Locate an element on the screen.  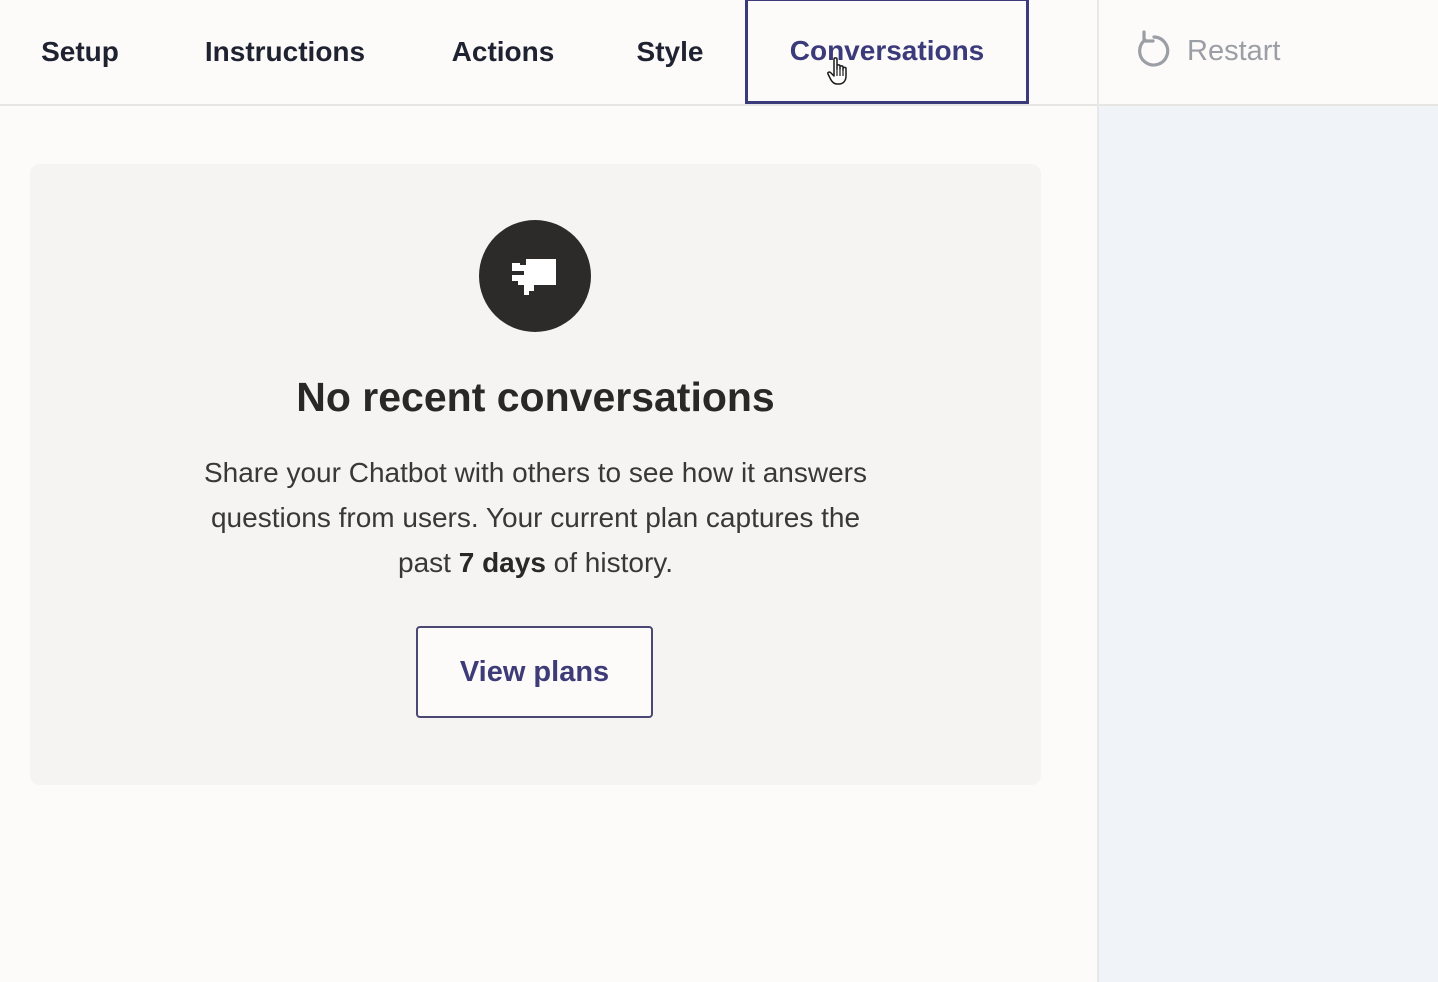
tab-instructions: Instructions is located at coordinates (285, 52).